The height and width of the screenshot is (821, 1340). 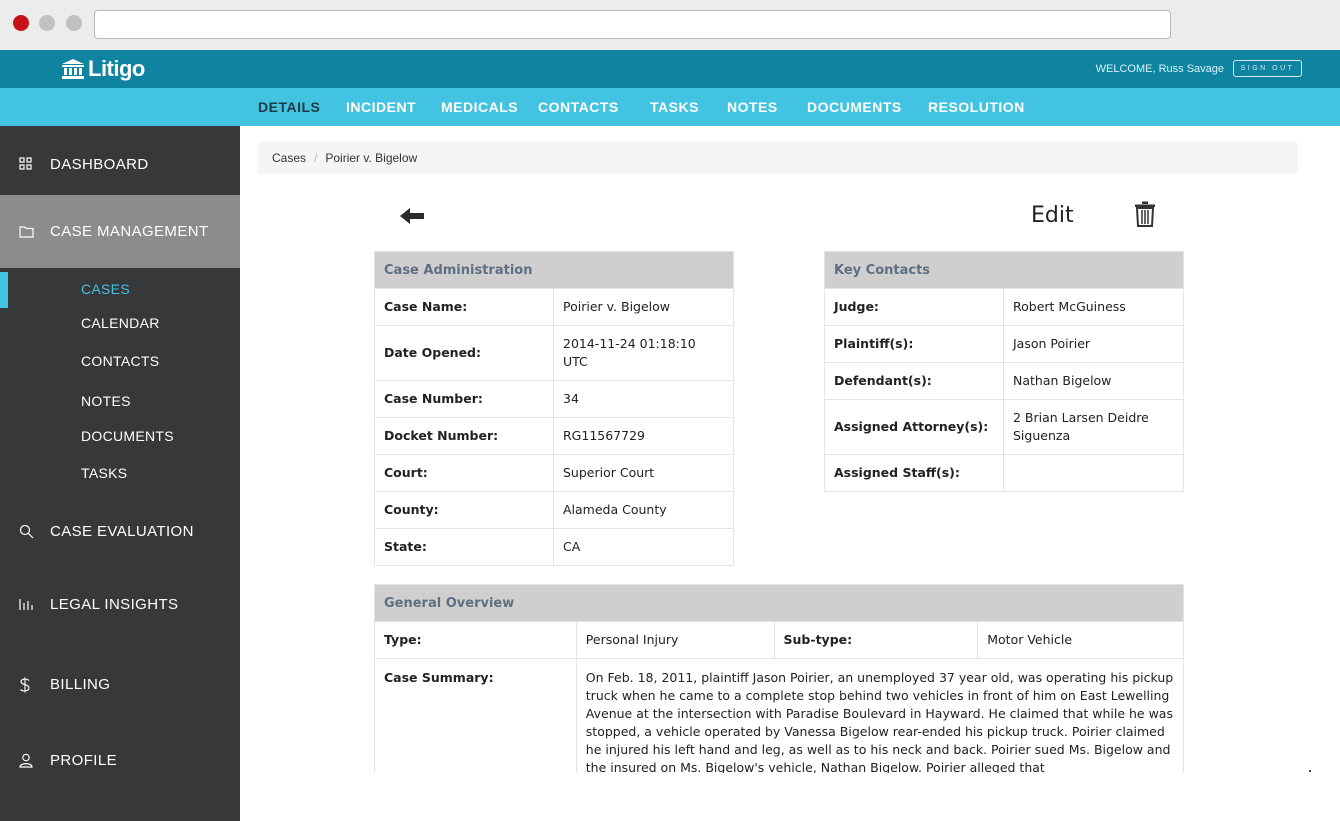 I want to click on subnav-cases: CASES, so click(x=105, y=289).